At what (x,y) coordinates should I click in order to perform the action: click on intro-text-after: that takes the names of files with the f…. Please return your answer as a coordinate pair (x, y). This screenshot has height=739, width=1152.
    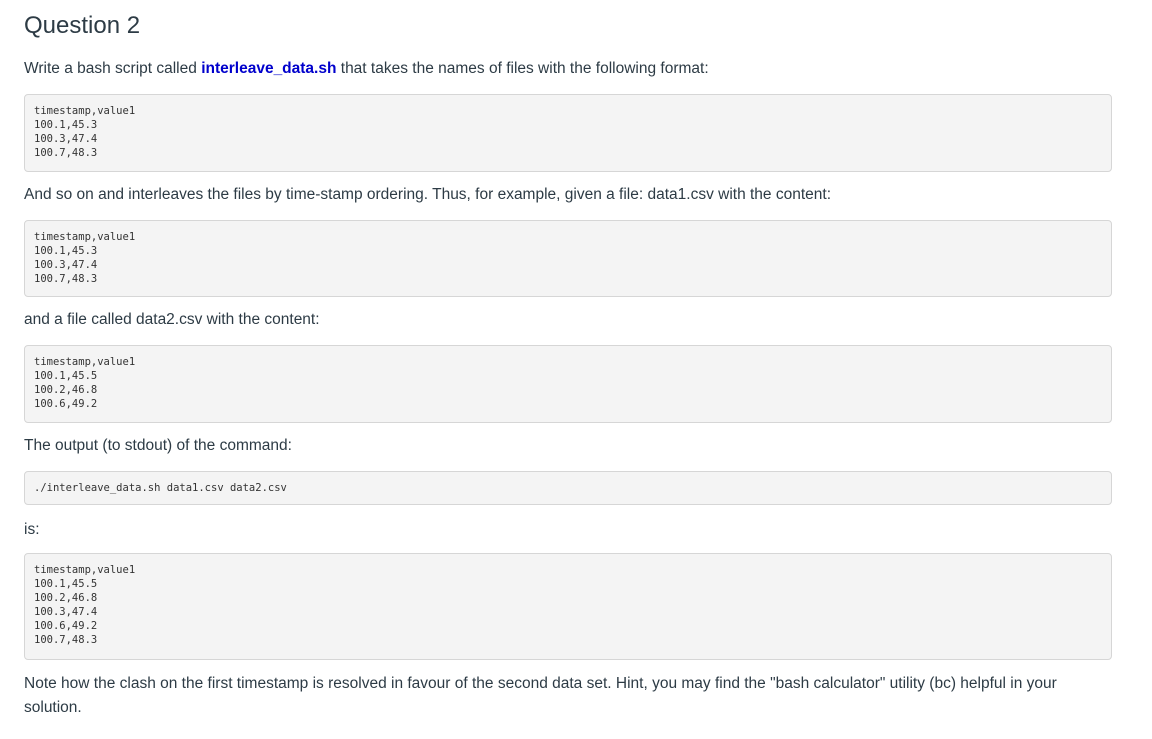
    Looking at the image, I should click on (522, 68).